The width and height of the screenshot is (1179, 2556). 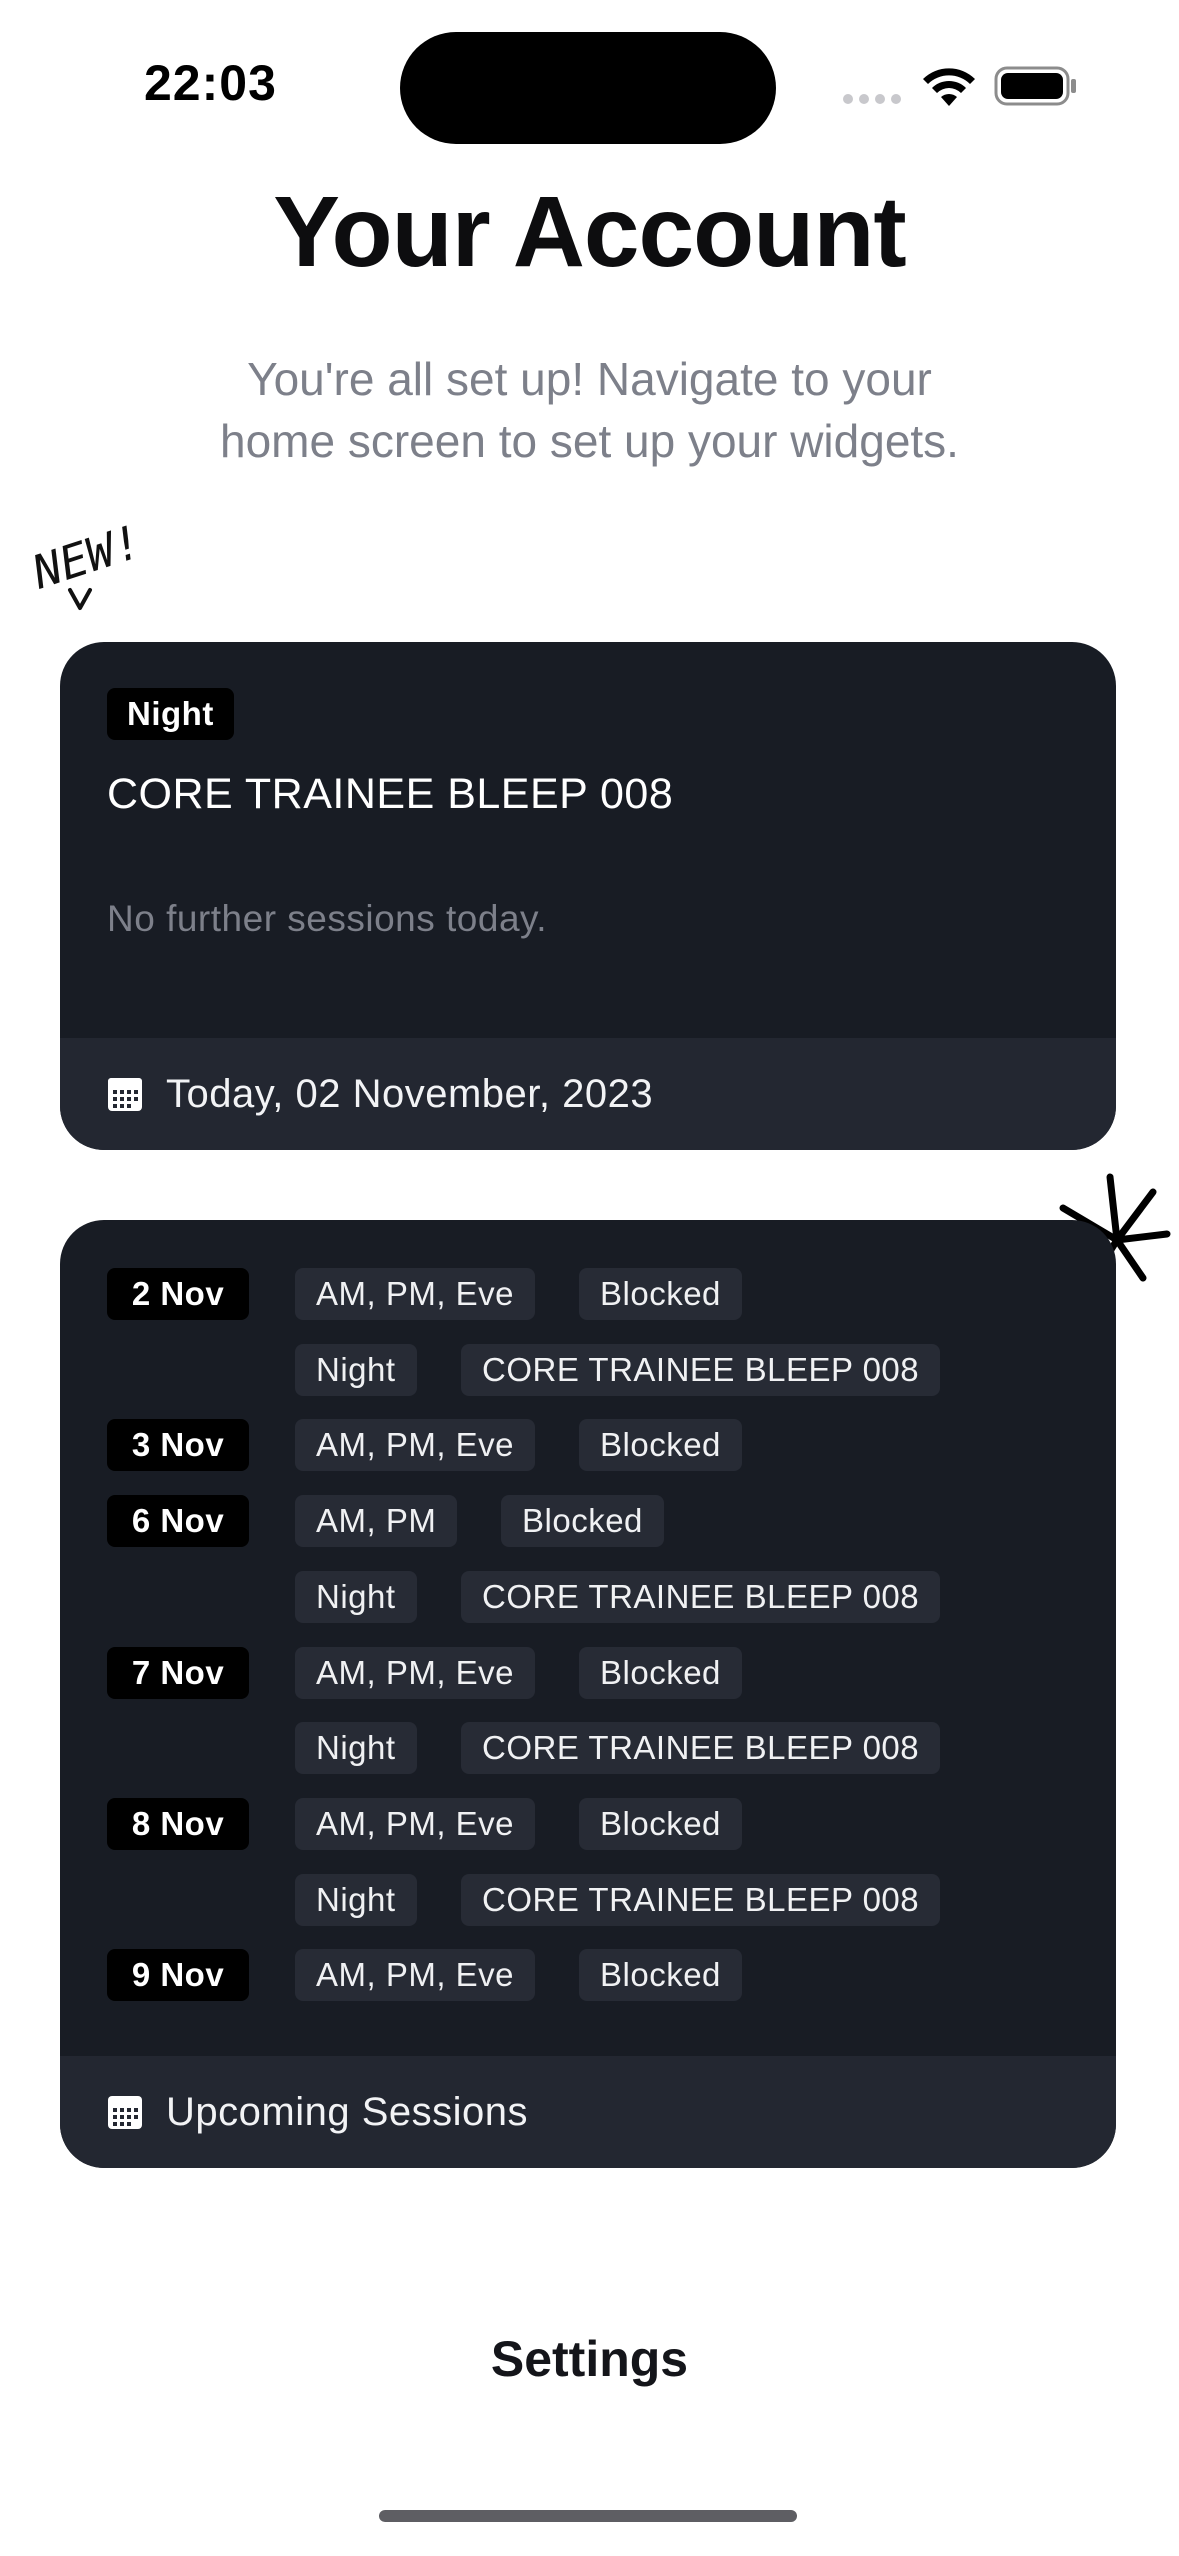 I want to click on subtitle-line-2: home screen to set up your widgets., so click(x=589, y=441).